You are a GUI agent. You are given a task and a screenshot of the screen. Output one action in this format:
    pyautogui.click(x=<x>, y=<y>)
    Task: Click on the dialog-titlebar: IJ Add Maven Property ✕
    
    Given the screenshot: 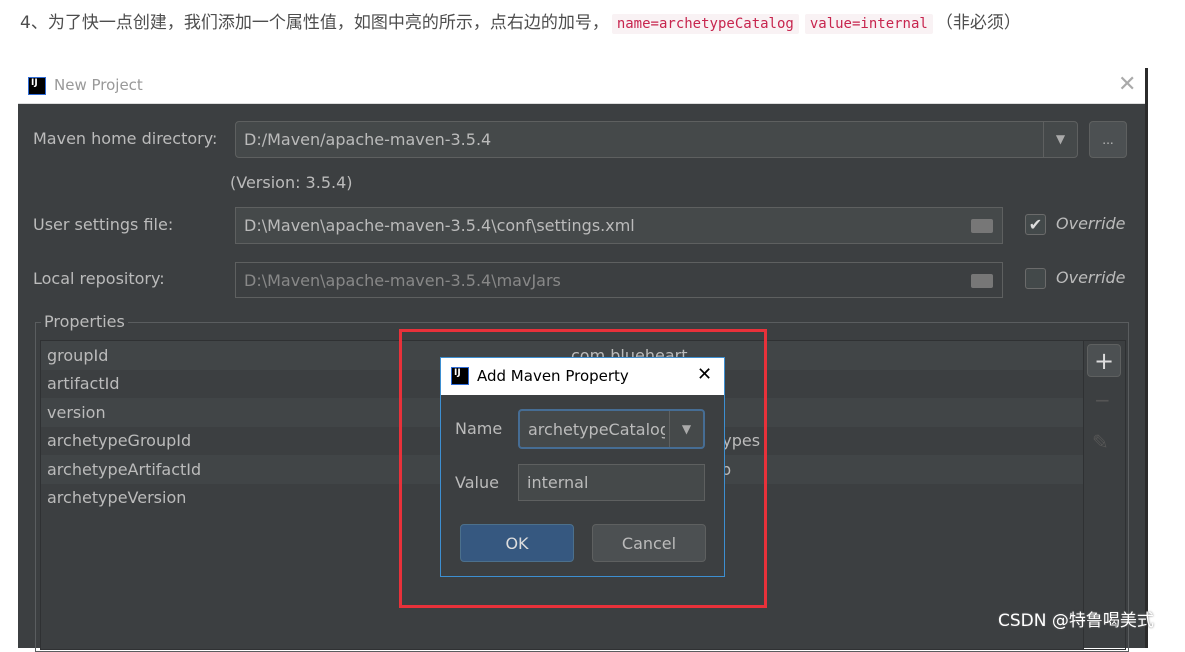 What is the action you would take?
    pyautogui.click(x=582, y=376)
    